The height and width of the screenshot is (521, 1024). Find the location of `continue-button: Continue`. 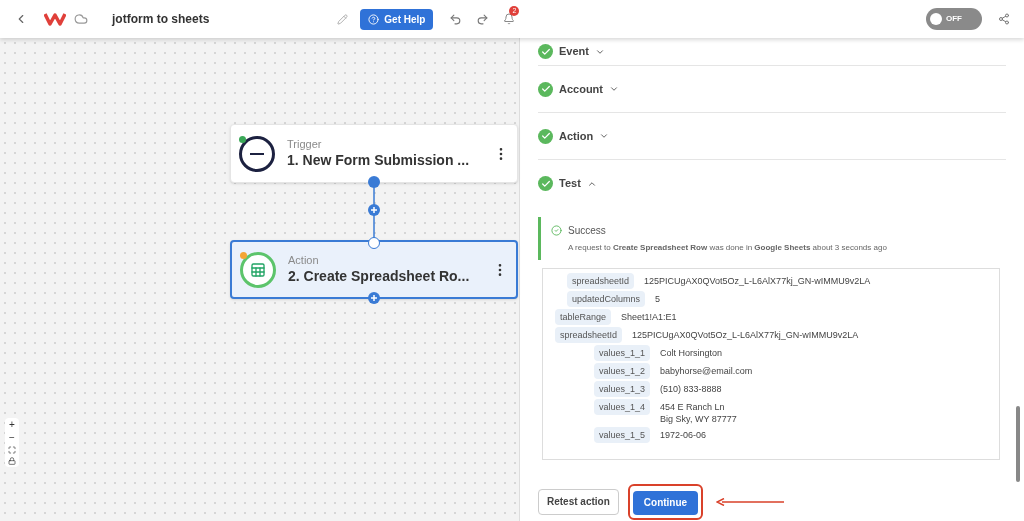

continue-button: Continue is located at coordinates (665, 502).